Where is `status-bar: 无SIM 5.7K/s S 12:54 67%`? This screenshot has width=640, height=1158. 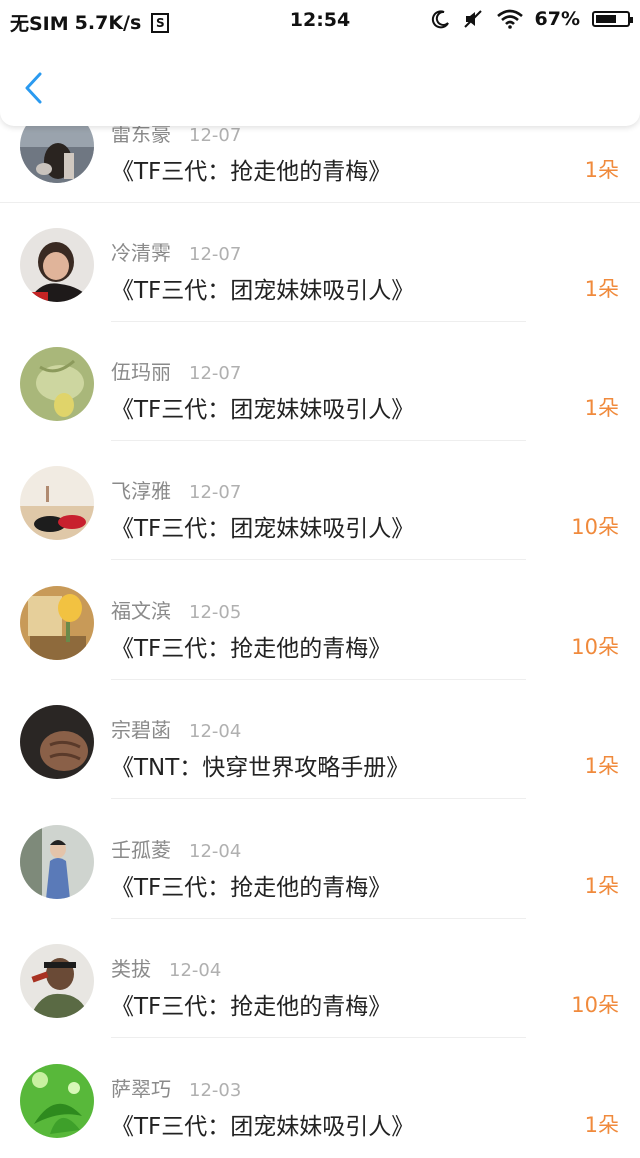
status-bar: 无SIM 5.7K/s S 12:54 67% is located at coordinates (320, 22).